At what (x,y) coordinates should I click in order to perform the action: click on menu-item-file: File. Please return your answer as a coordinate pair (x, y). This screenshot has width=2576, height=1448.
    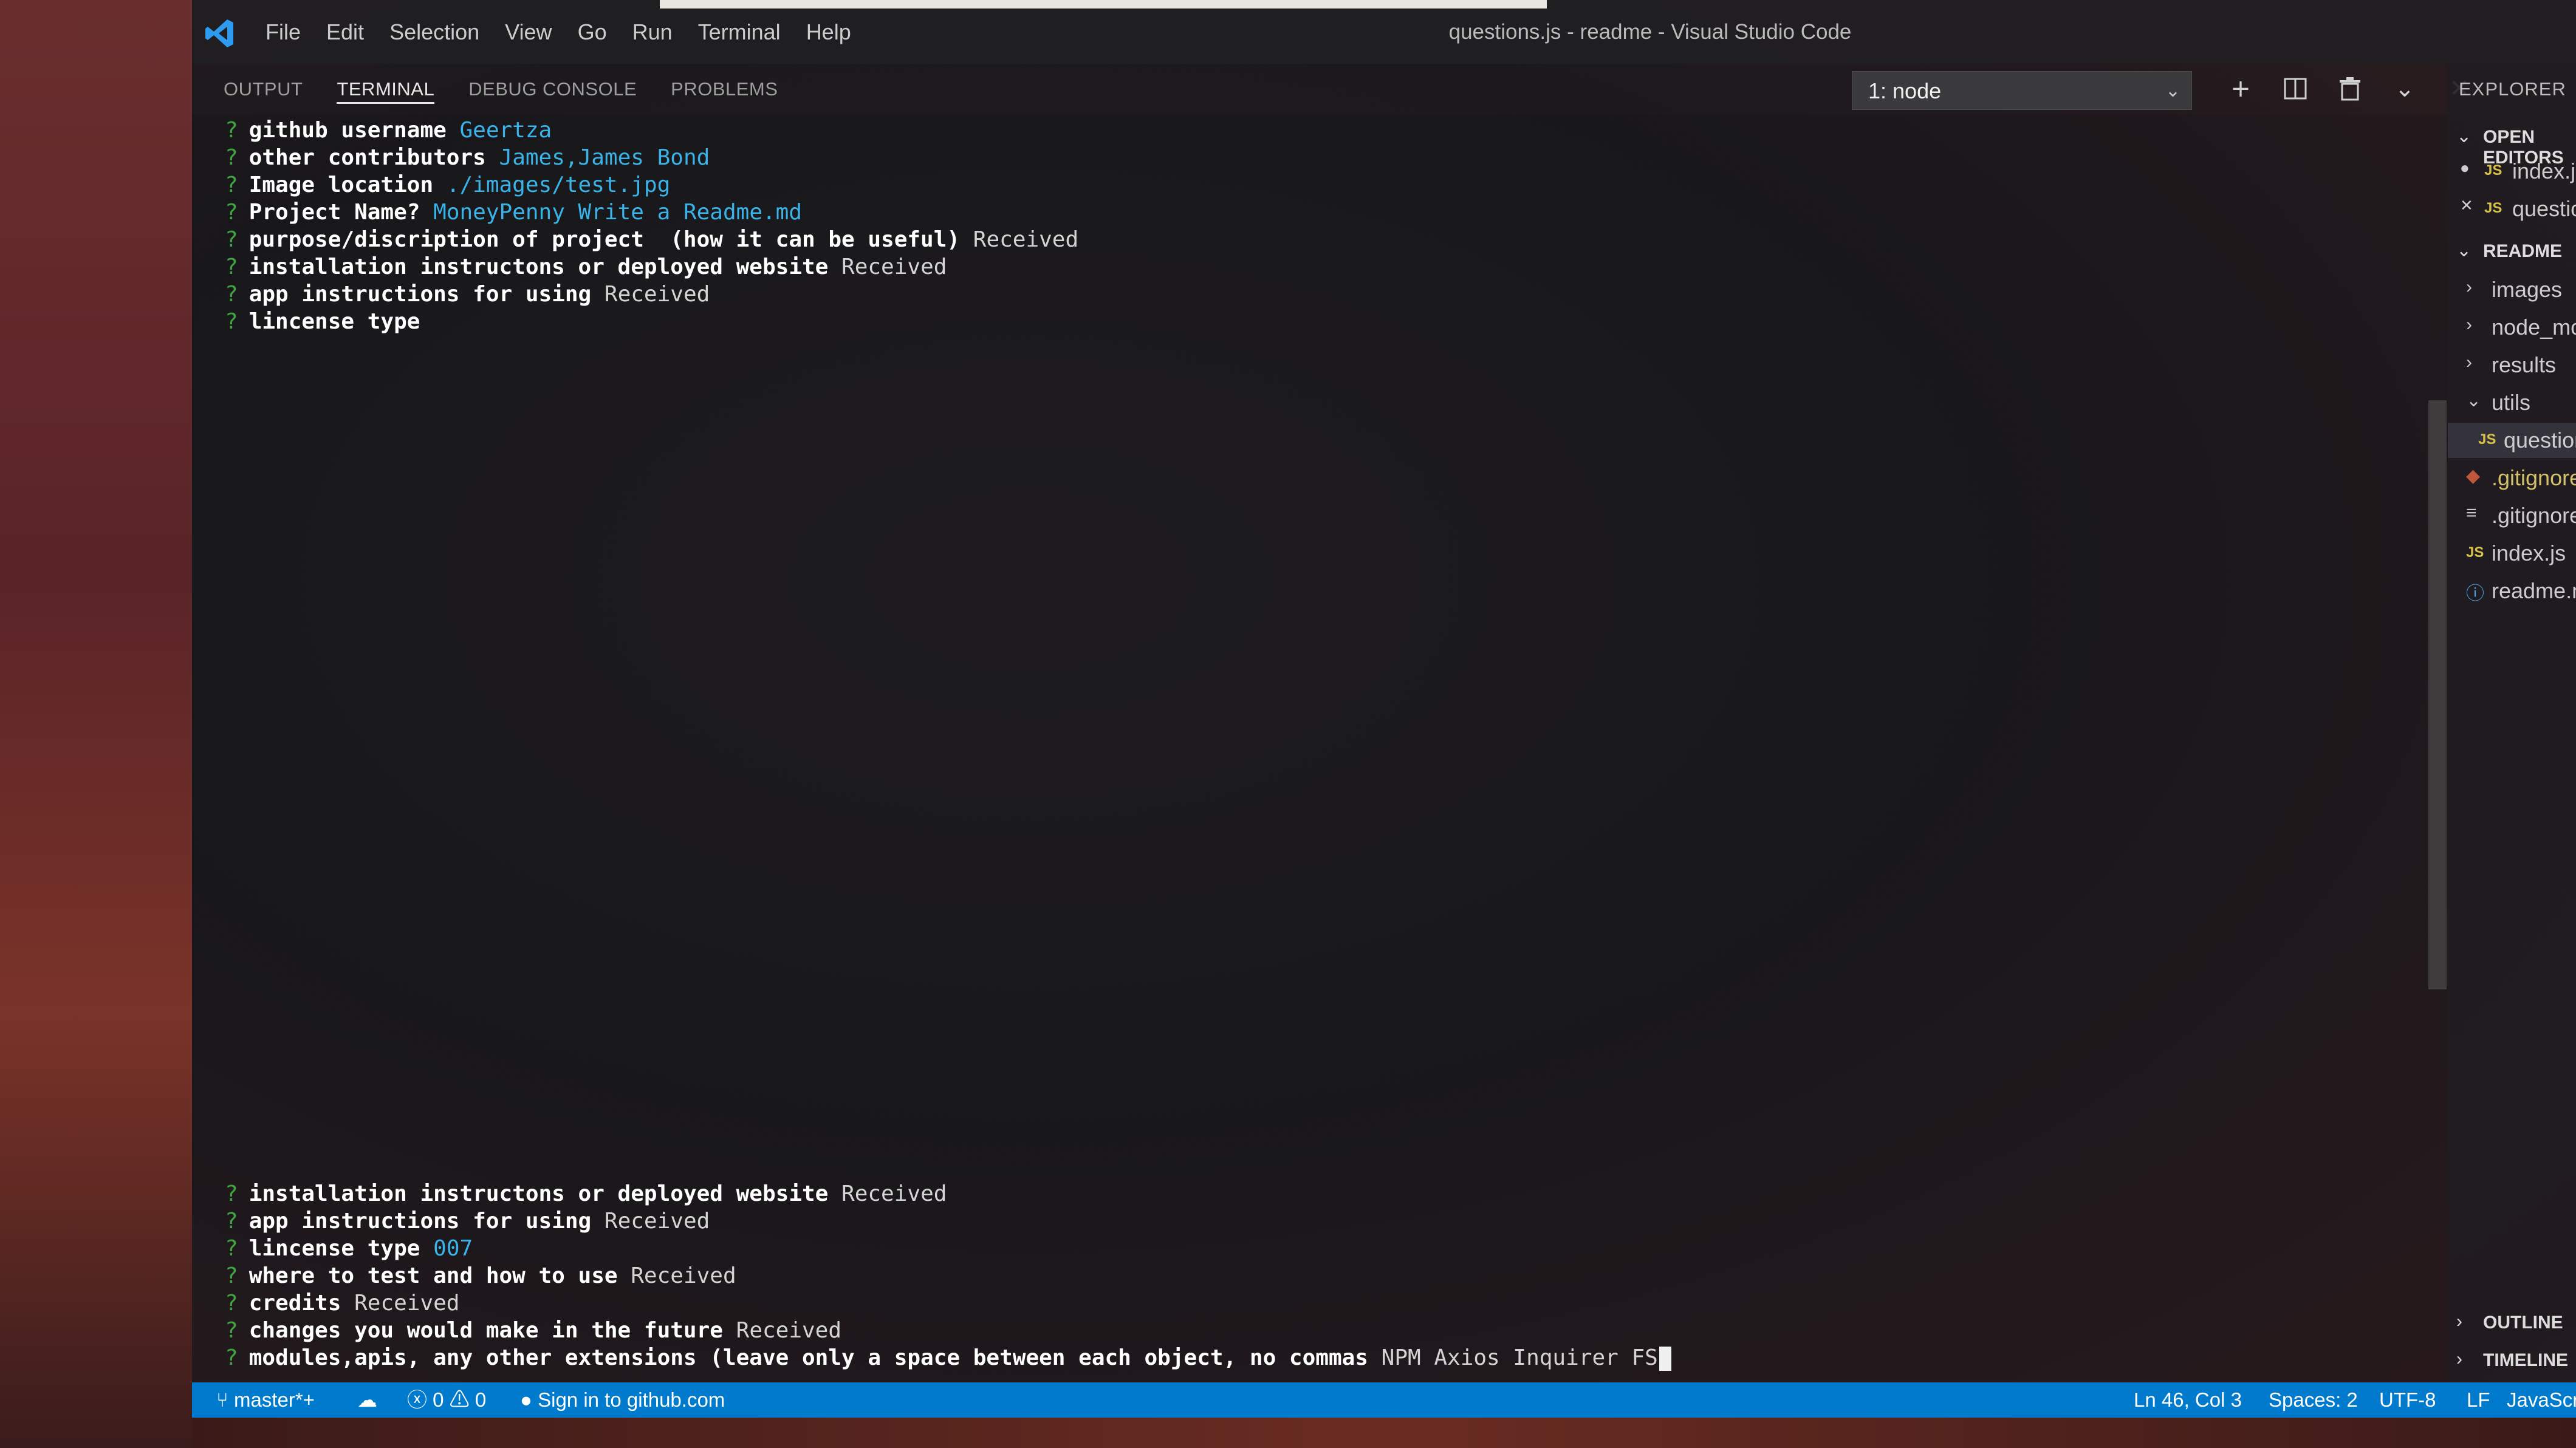
    Looking at the image, I should click on (283, 32).